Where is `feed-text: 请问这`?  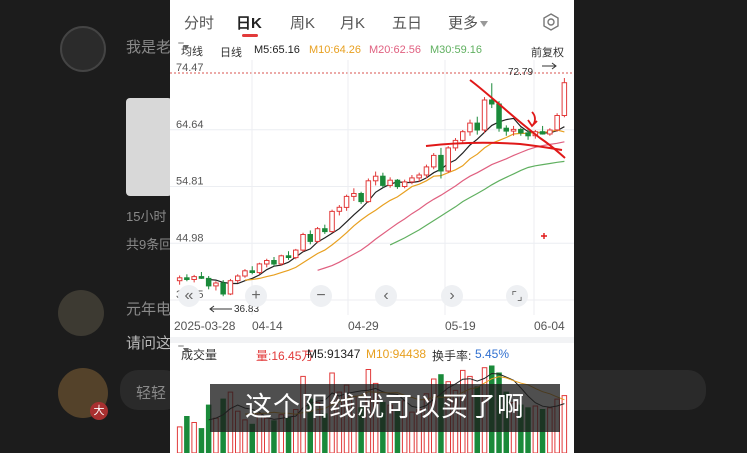 feed-text: 请问这 is located at coordinates (149, 343).